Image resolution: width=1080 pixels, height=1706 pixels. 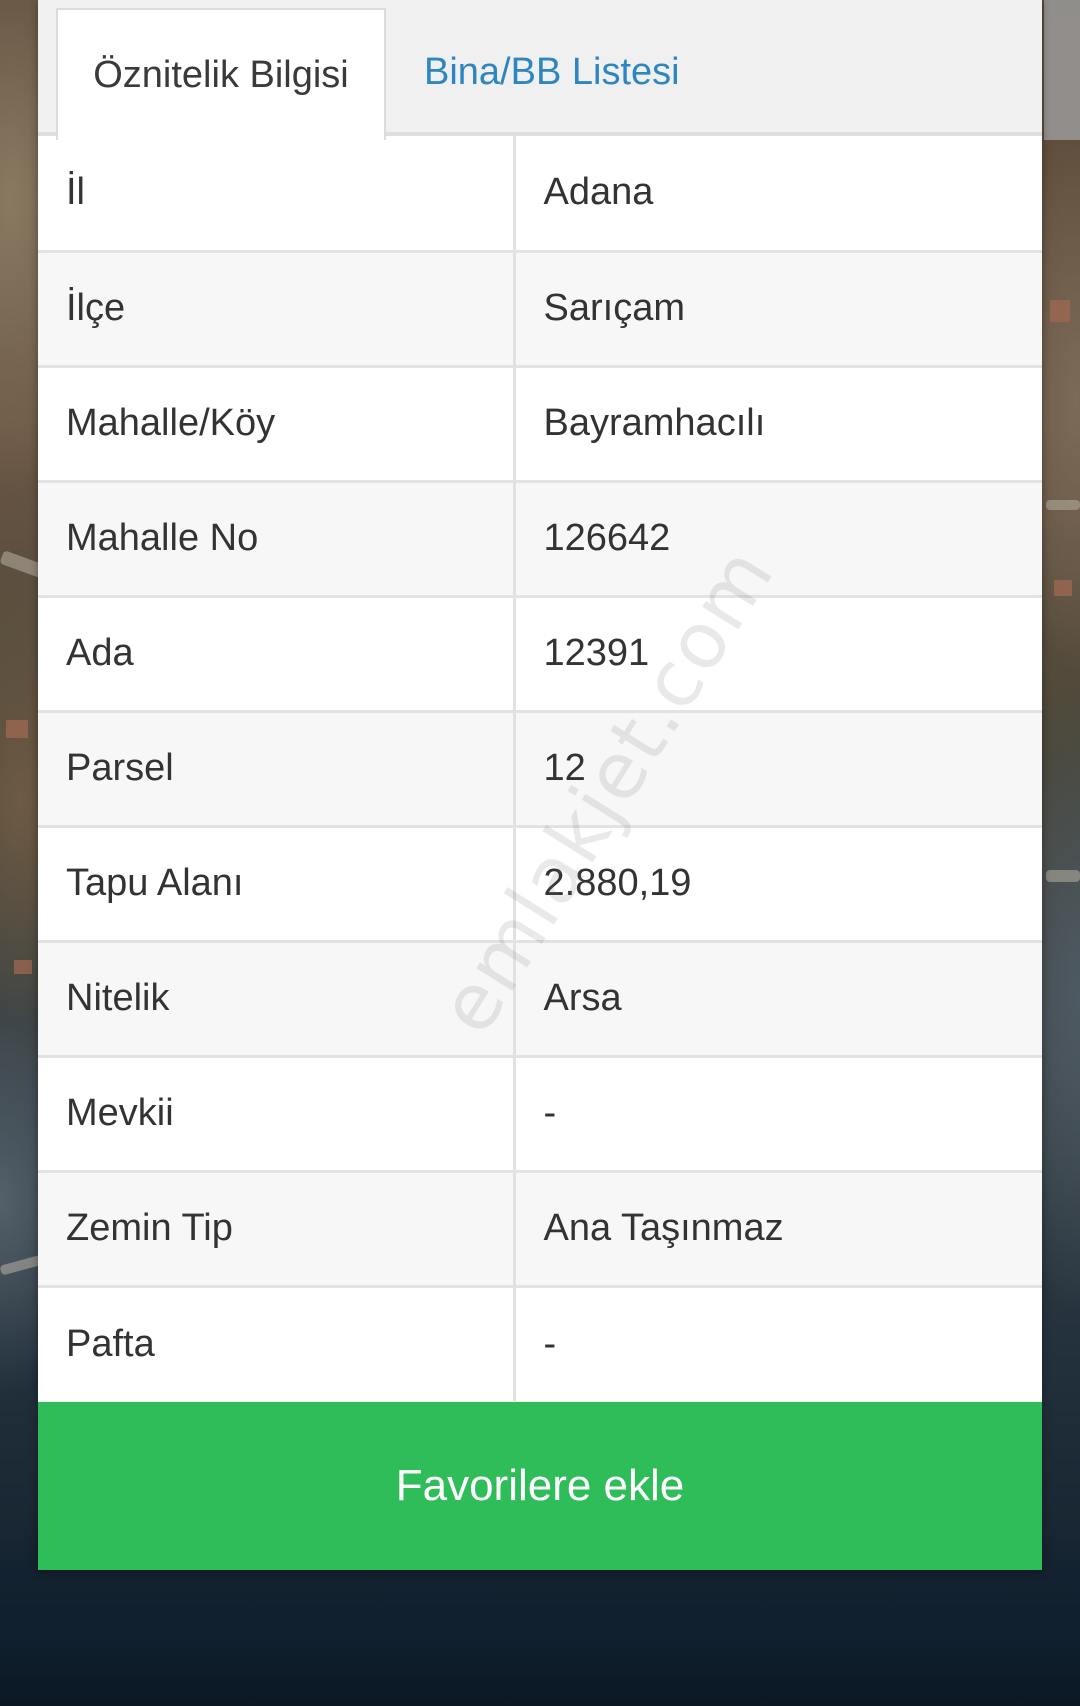 I want to click on attribute-value: 2.880,19, so click(x=778, y=882).